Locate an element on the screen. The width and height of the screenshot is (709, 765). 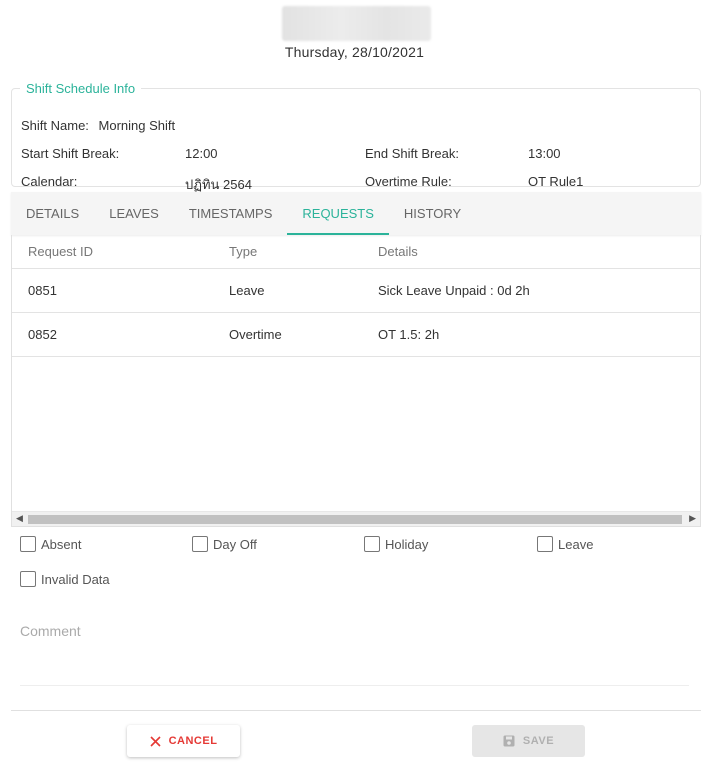
table-row: 0852 Overtime OT 1.5: 2h is located at coordinates (356, 335).